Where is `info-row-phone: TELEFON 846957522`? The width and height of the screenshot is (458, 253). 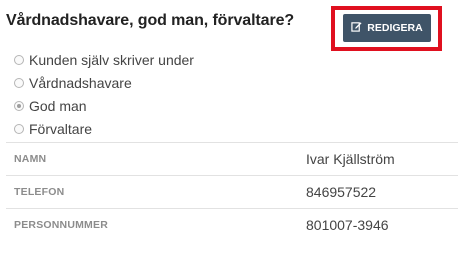
info-row-phone: TELEFON 846957522 is located at coordinates (232, 191).